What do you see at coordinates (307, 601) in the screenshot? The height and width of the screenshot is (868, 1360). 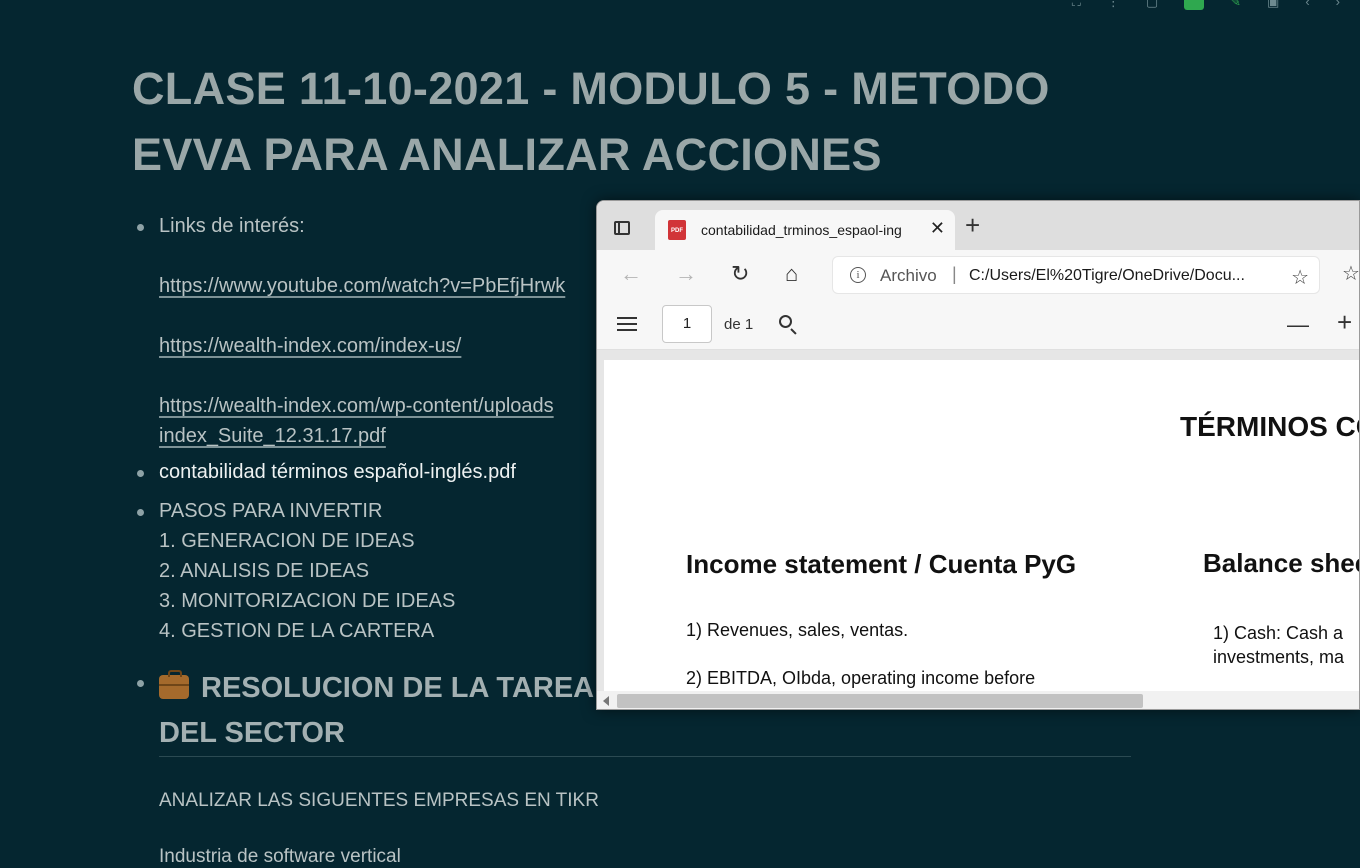 I see `step-item: 3. MONITORIZACION DE IDEAS` at bounding box center [307, 601].